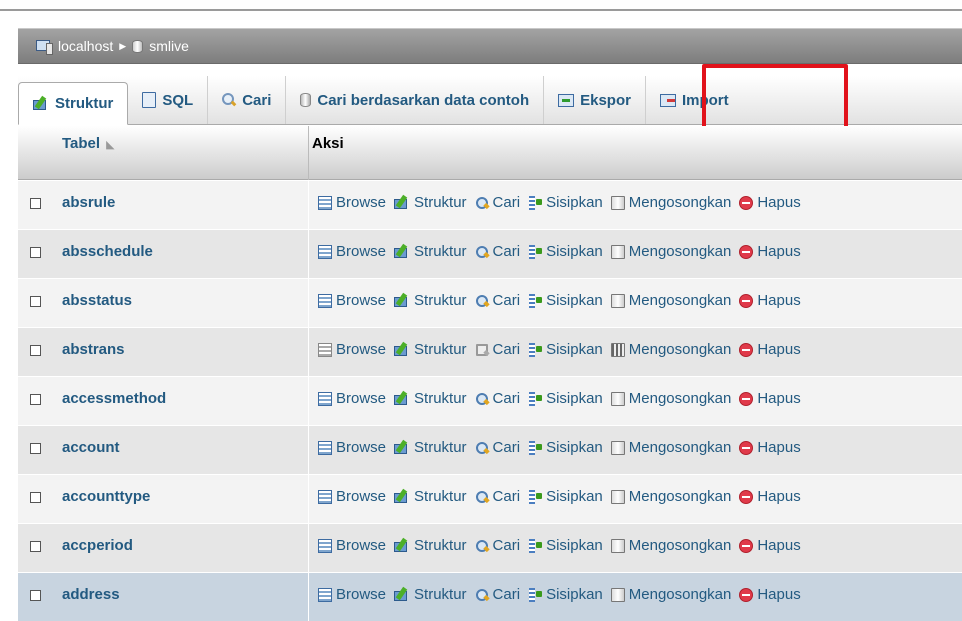  I want to click on table-name-link: absrule, so click(88, 202).